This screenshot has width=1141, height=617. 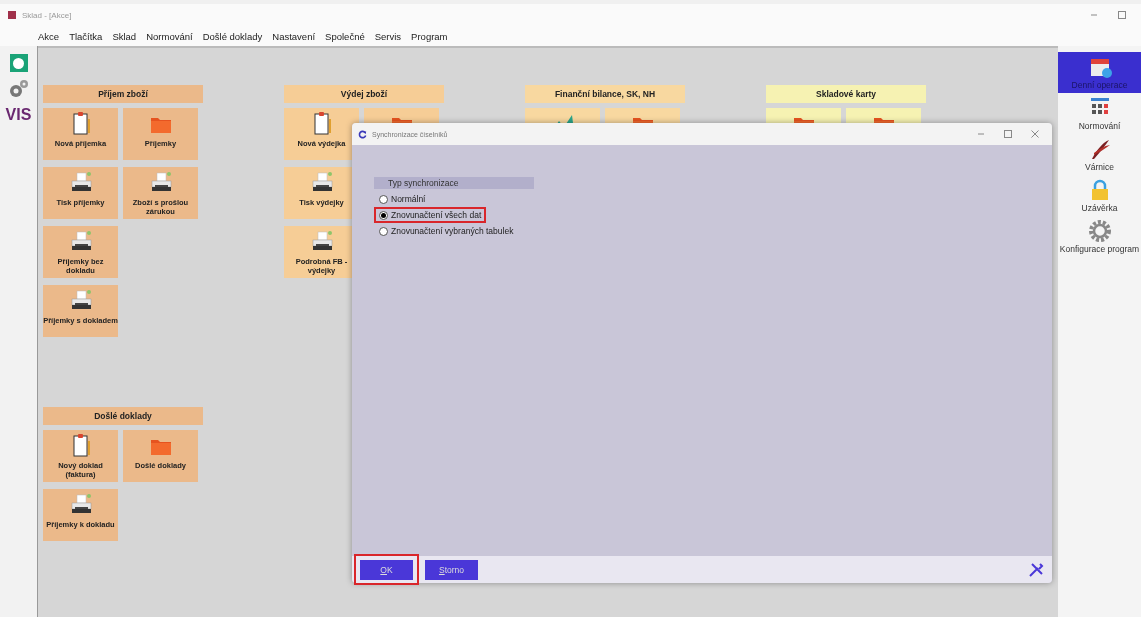 What do you see at coordinates (124, 36) in the screenshot?
I see `menu-item: Sklad` at bounding box center [124, 36].